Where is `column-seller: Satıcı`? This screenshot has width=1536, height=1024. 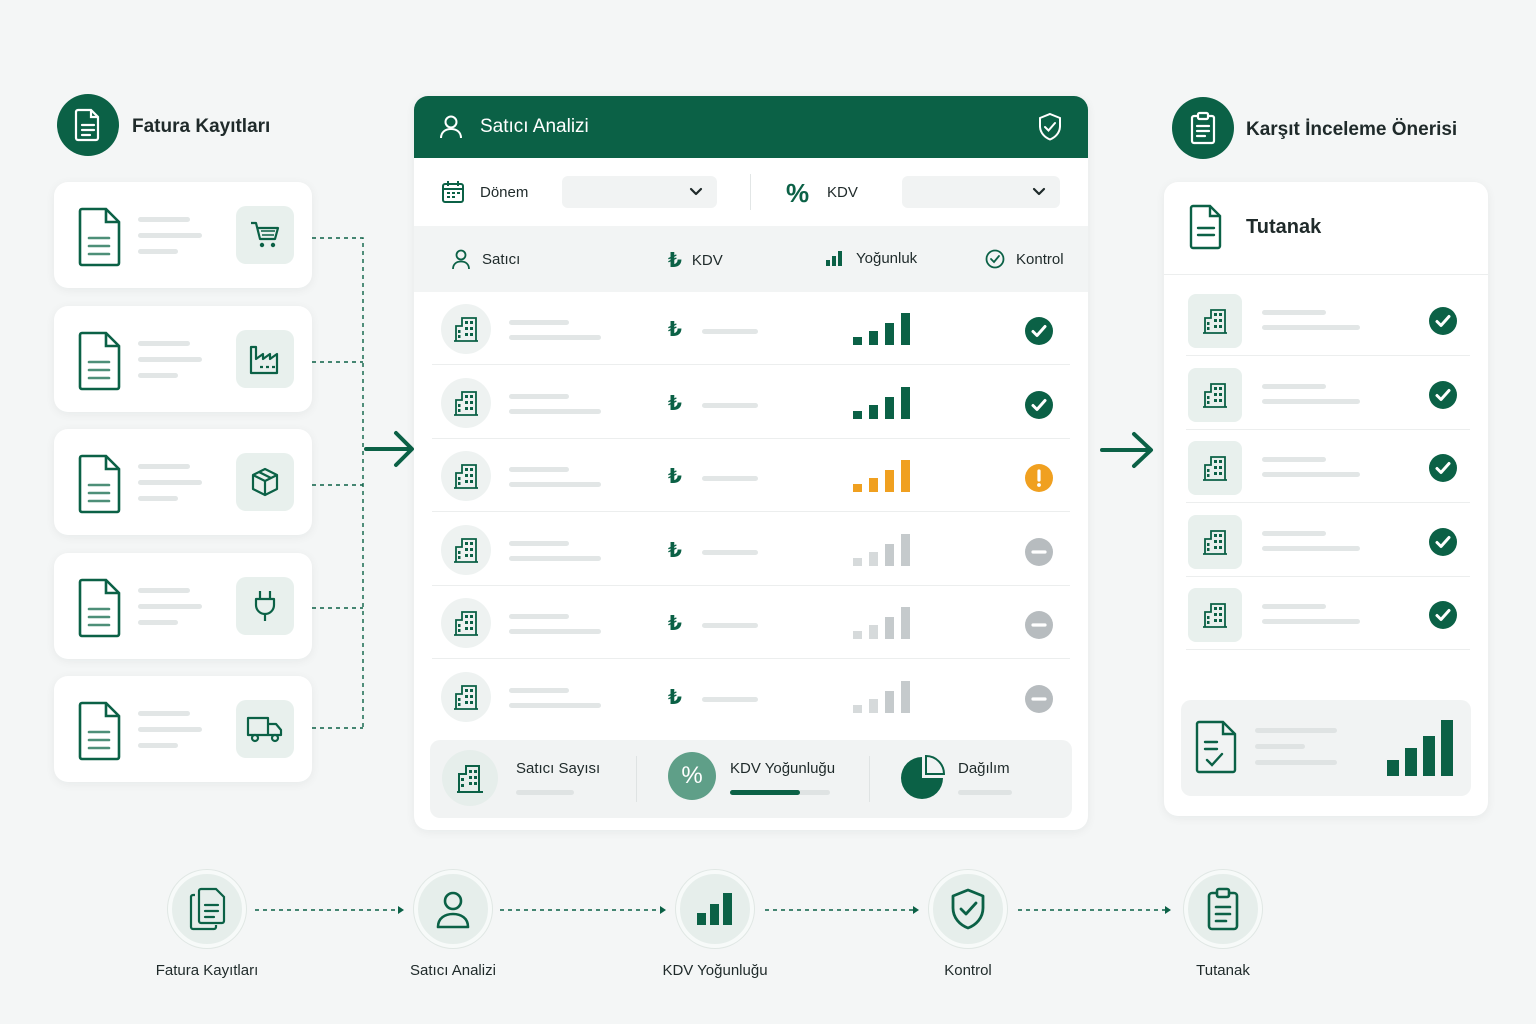 column-seller: Satıcı is located at coordinates (485, 259).